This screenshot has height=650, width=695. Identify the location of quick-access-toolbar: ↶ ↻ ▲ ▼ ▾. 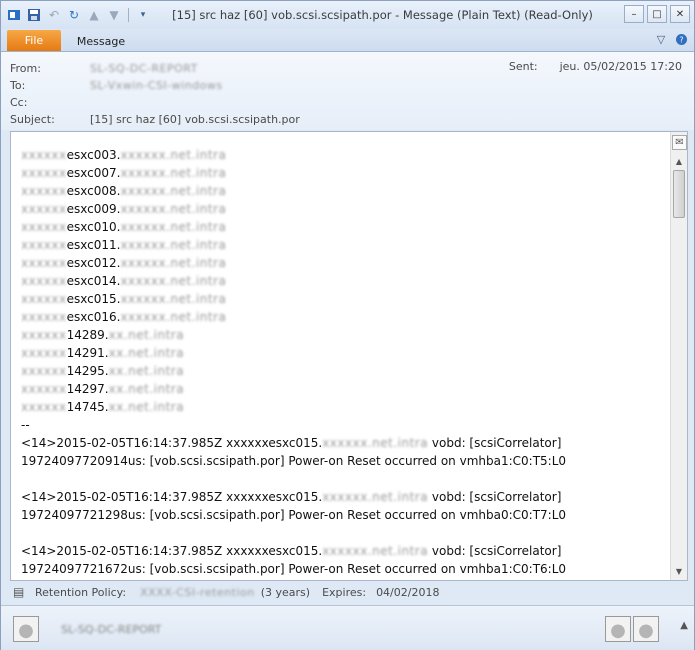
(78, 15).